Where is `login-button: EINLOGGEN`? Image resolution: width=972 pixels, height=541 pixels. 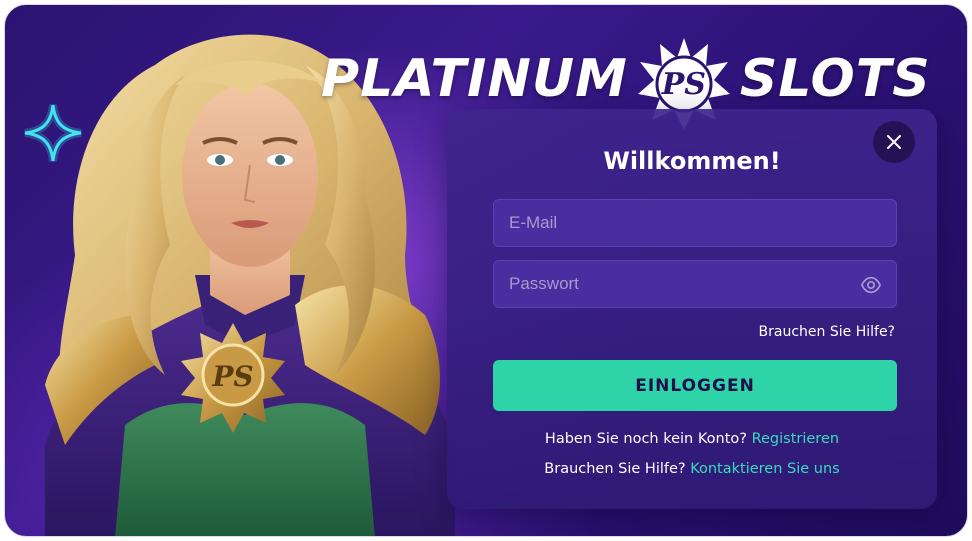
login-button: EINLOGGEN is located at coordinates (695, 385).